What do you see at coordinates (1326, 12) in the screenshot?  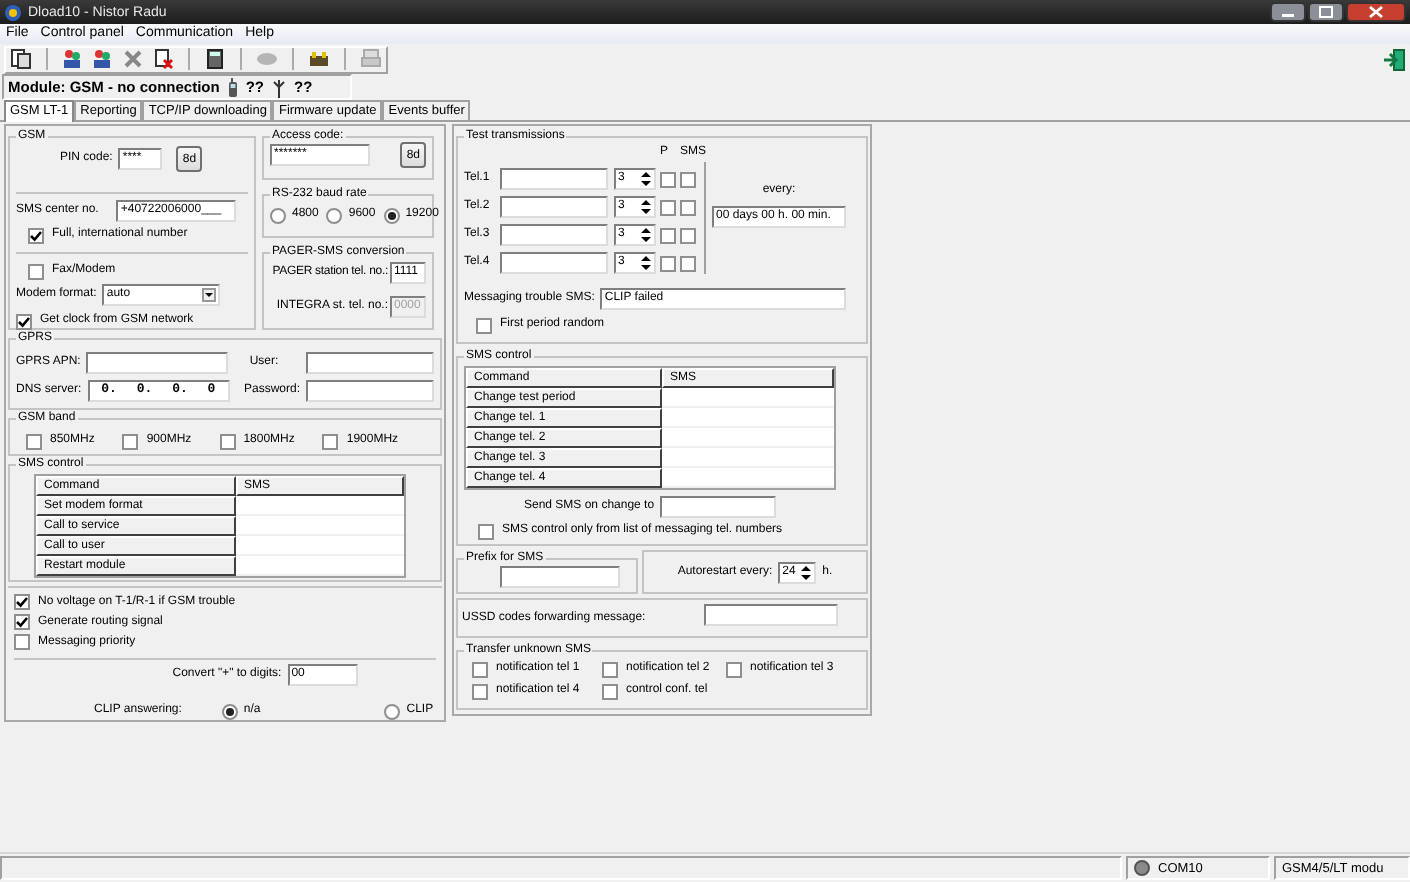 I see `maximize-icon` at bounding box center [1326, 12].